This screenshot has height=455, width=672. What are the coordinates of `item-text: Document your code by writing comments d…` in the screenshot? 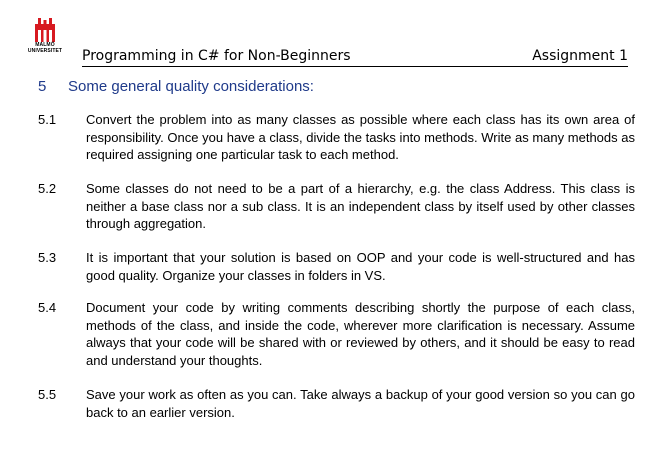 It's located at (360, 334).